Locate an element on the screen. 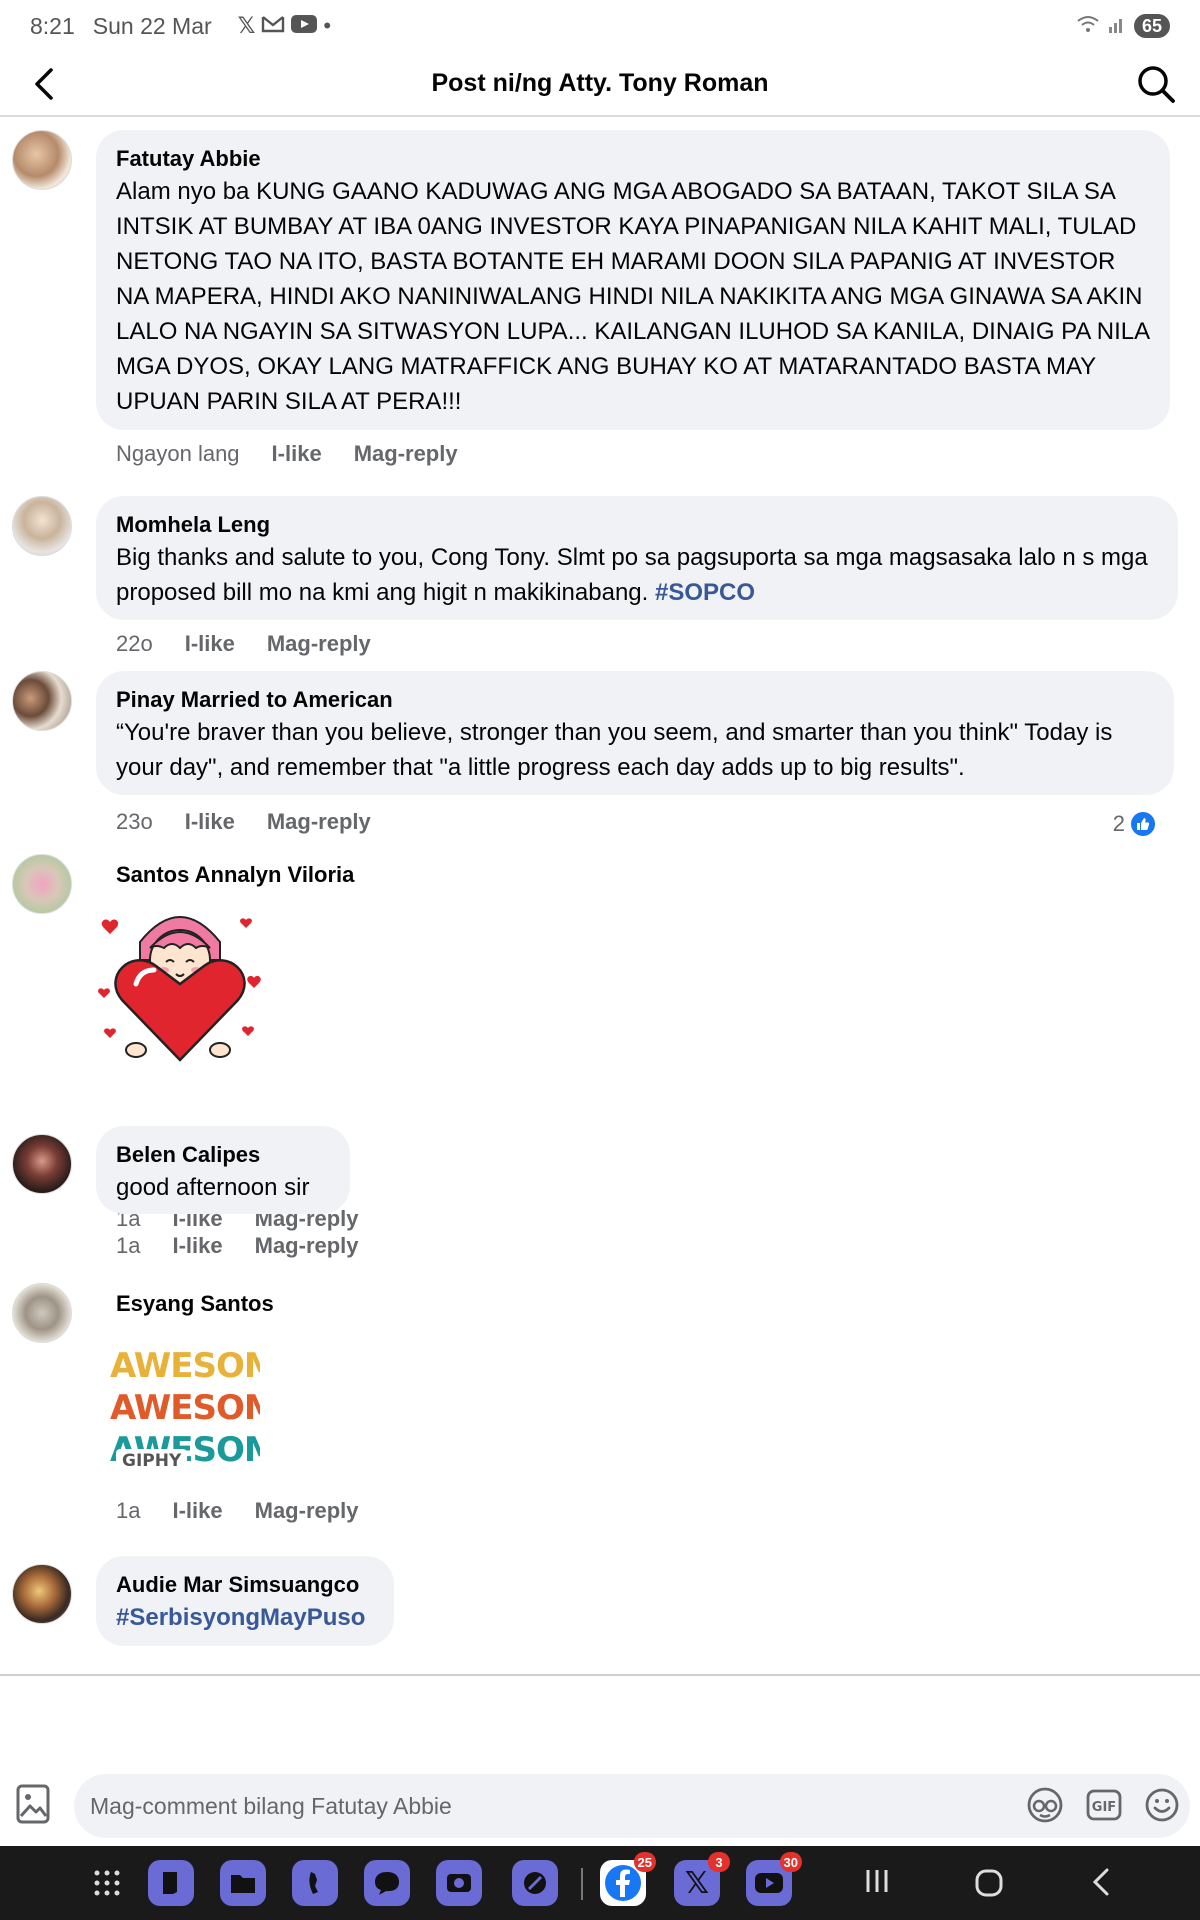 Image resolution: width=1200 pixels, height=1920 pixels. system-navigation-bar: 25 𝕏 3 30 is located at coordinates (600, 1883).